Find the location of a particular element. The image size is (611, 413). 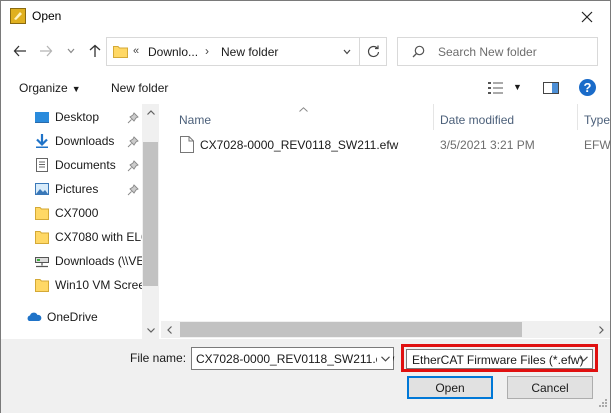

column-header-type: Type is located at coordinates (597, 120).